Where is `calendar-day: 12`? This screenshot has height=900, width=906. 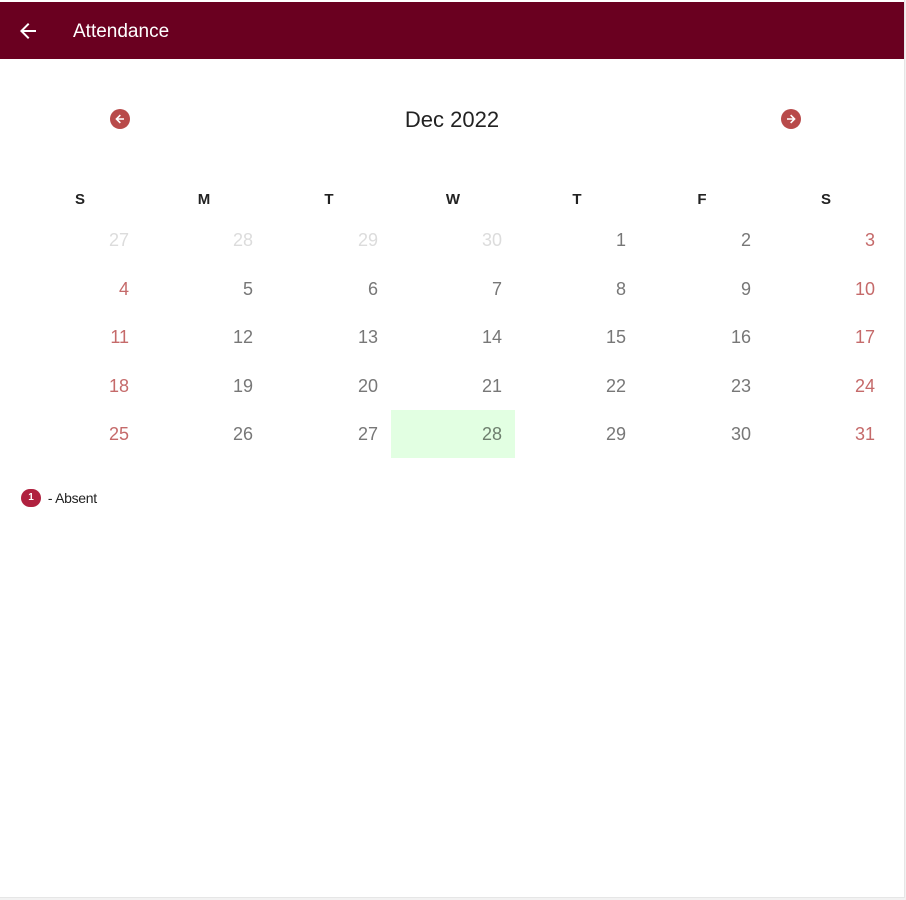
calendar-day: 12 is located at coordinates (204, 337).